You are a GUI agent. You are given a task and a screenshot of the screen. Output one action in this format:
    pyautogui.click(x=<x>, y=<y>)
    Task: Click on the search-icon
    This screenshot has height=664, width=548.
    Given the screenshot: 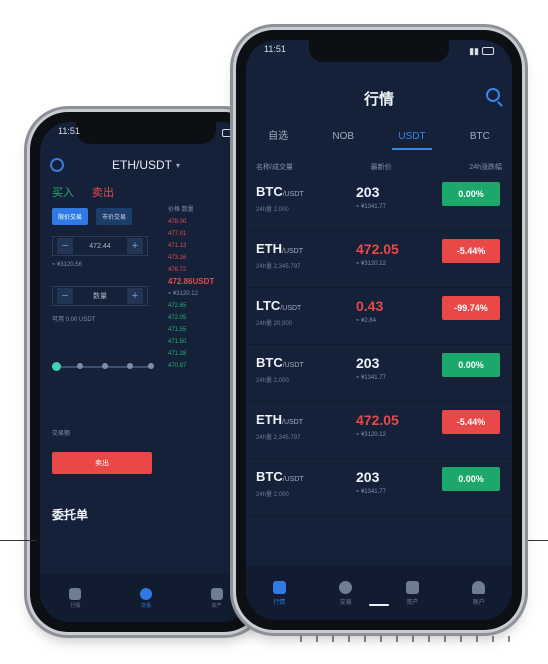 What is the action you would take?
    pyautogui.click(x=493, y=95)
    